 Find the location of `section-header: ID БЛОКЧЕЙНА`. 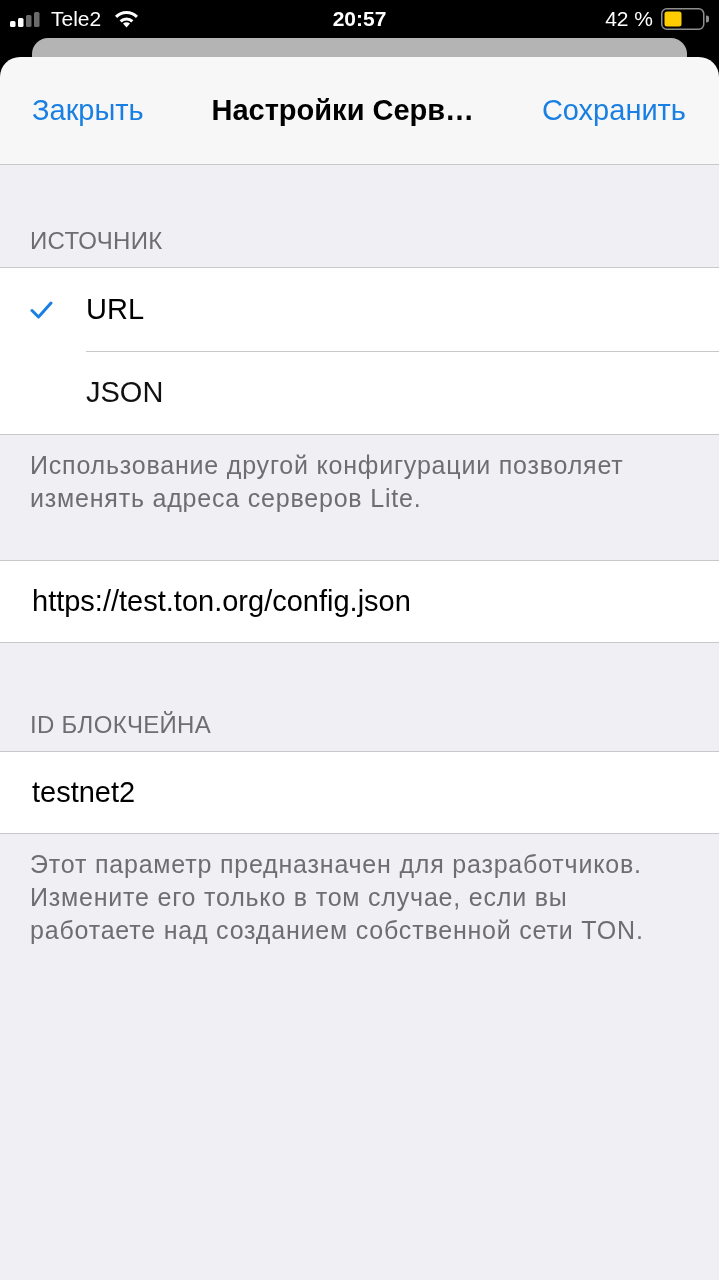

section-header: ID БЛОКЧЕЙНА is located at coordinates (121, 725).